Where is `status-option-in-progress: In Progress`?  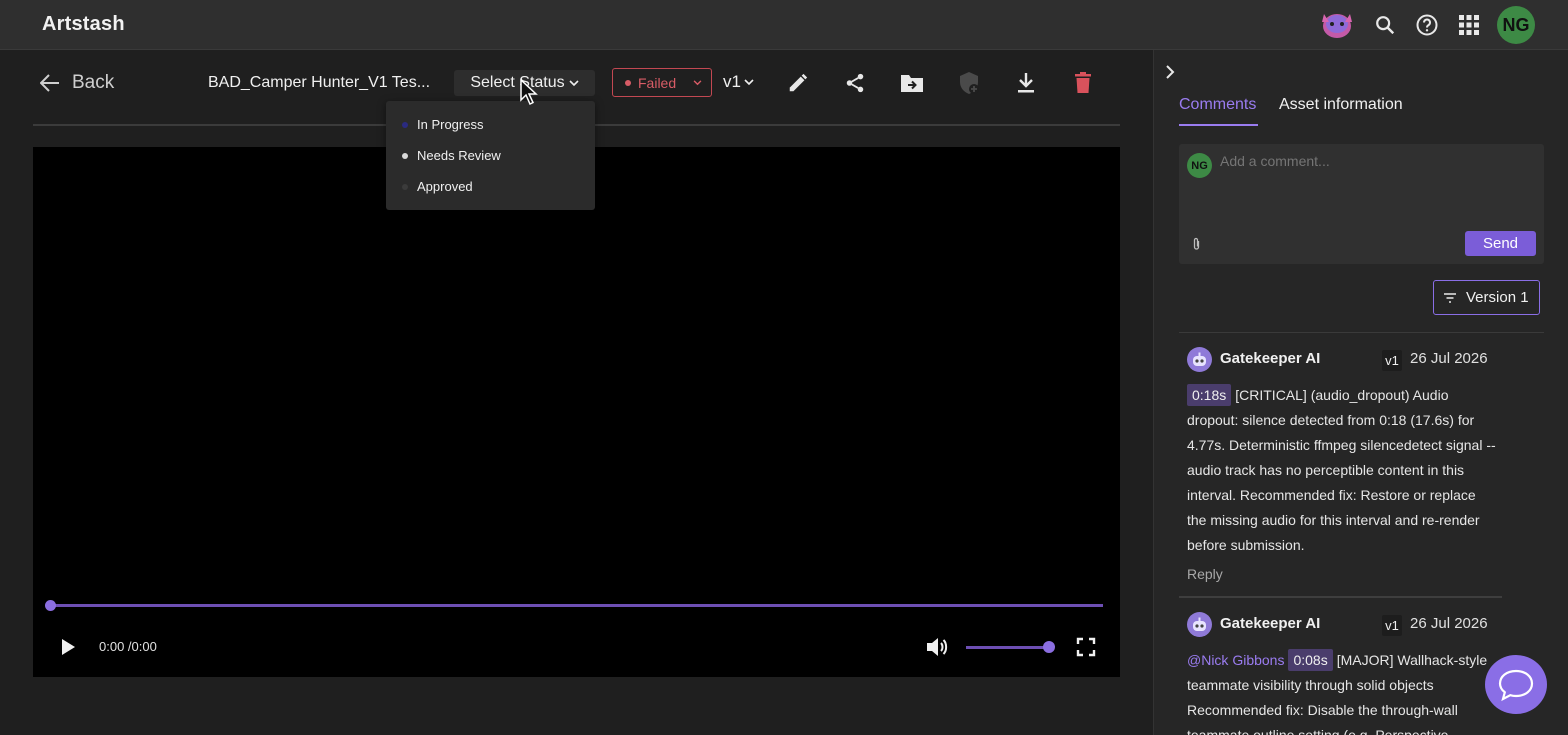 status-option-in-progress: In Progress is located at coordinates (442, 124).